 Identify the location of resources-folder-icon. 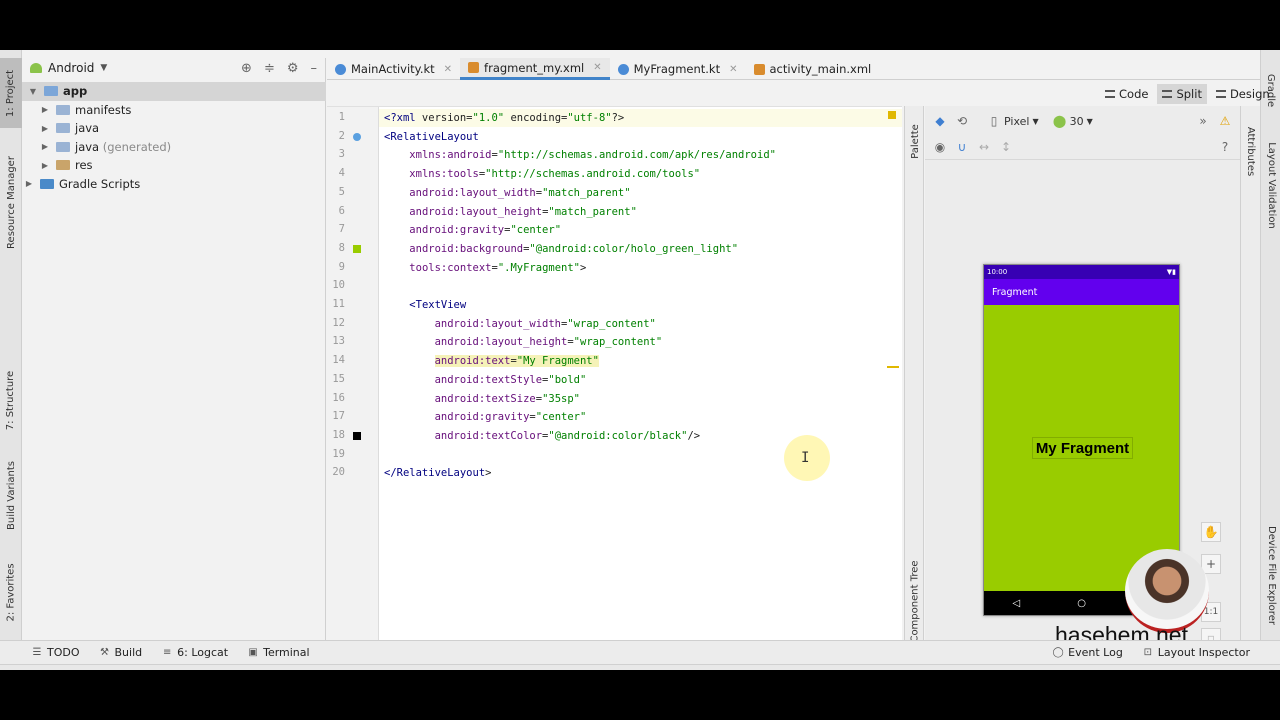
(63, 165).